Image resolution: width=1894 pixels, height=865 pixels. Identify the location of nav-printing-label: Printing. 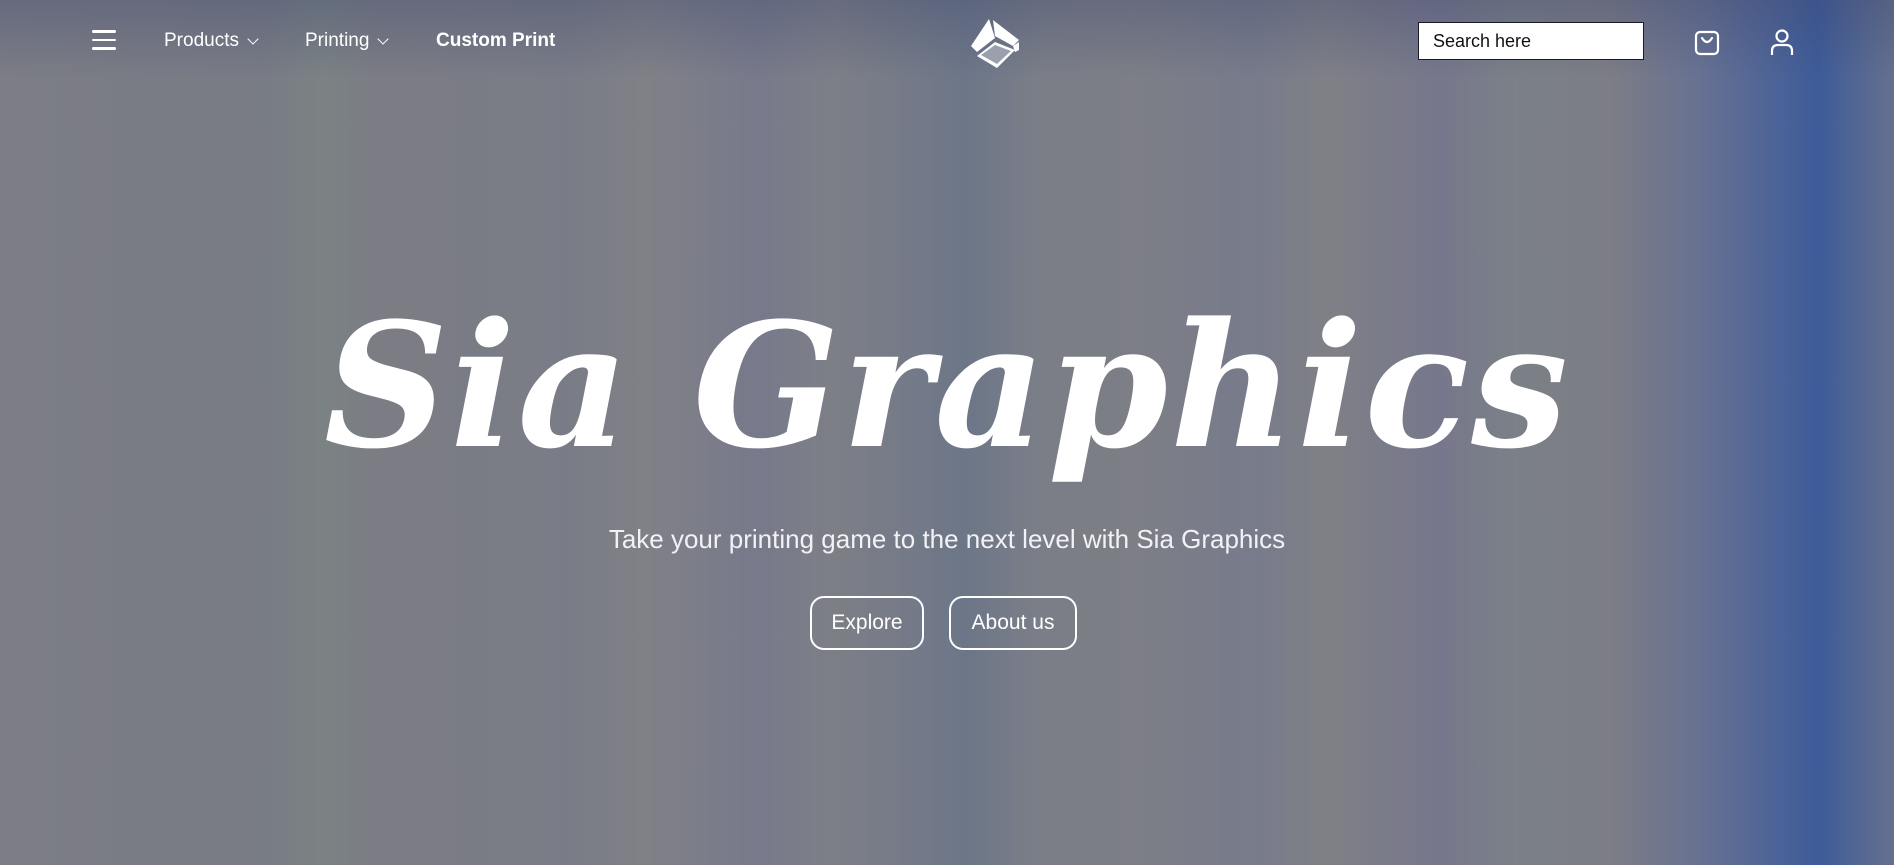
(337, 40).